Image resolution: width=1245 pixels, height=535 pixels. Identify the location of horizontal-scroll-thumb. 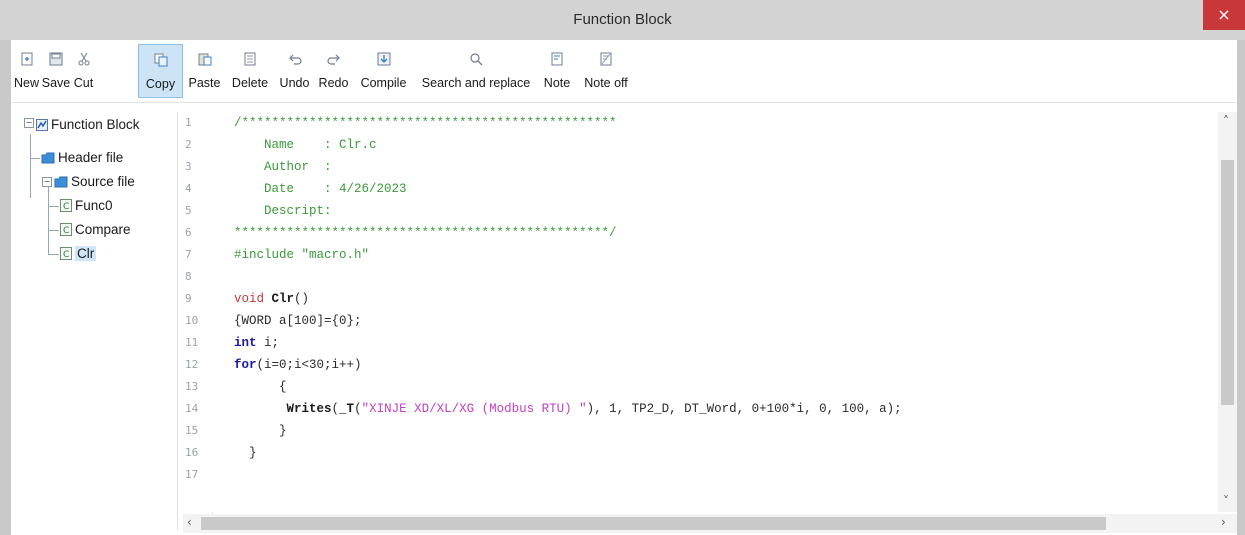
(653, 523).